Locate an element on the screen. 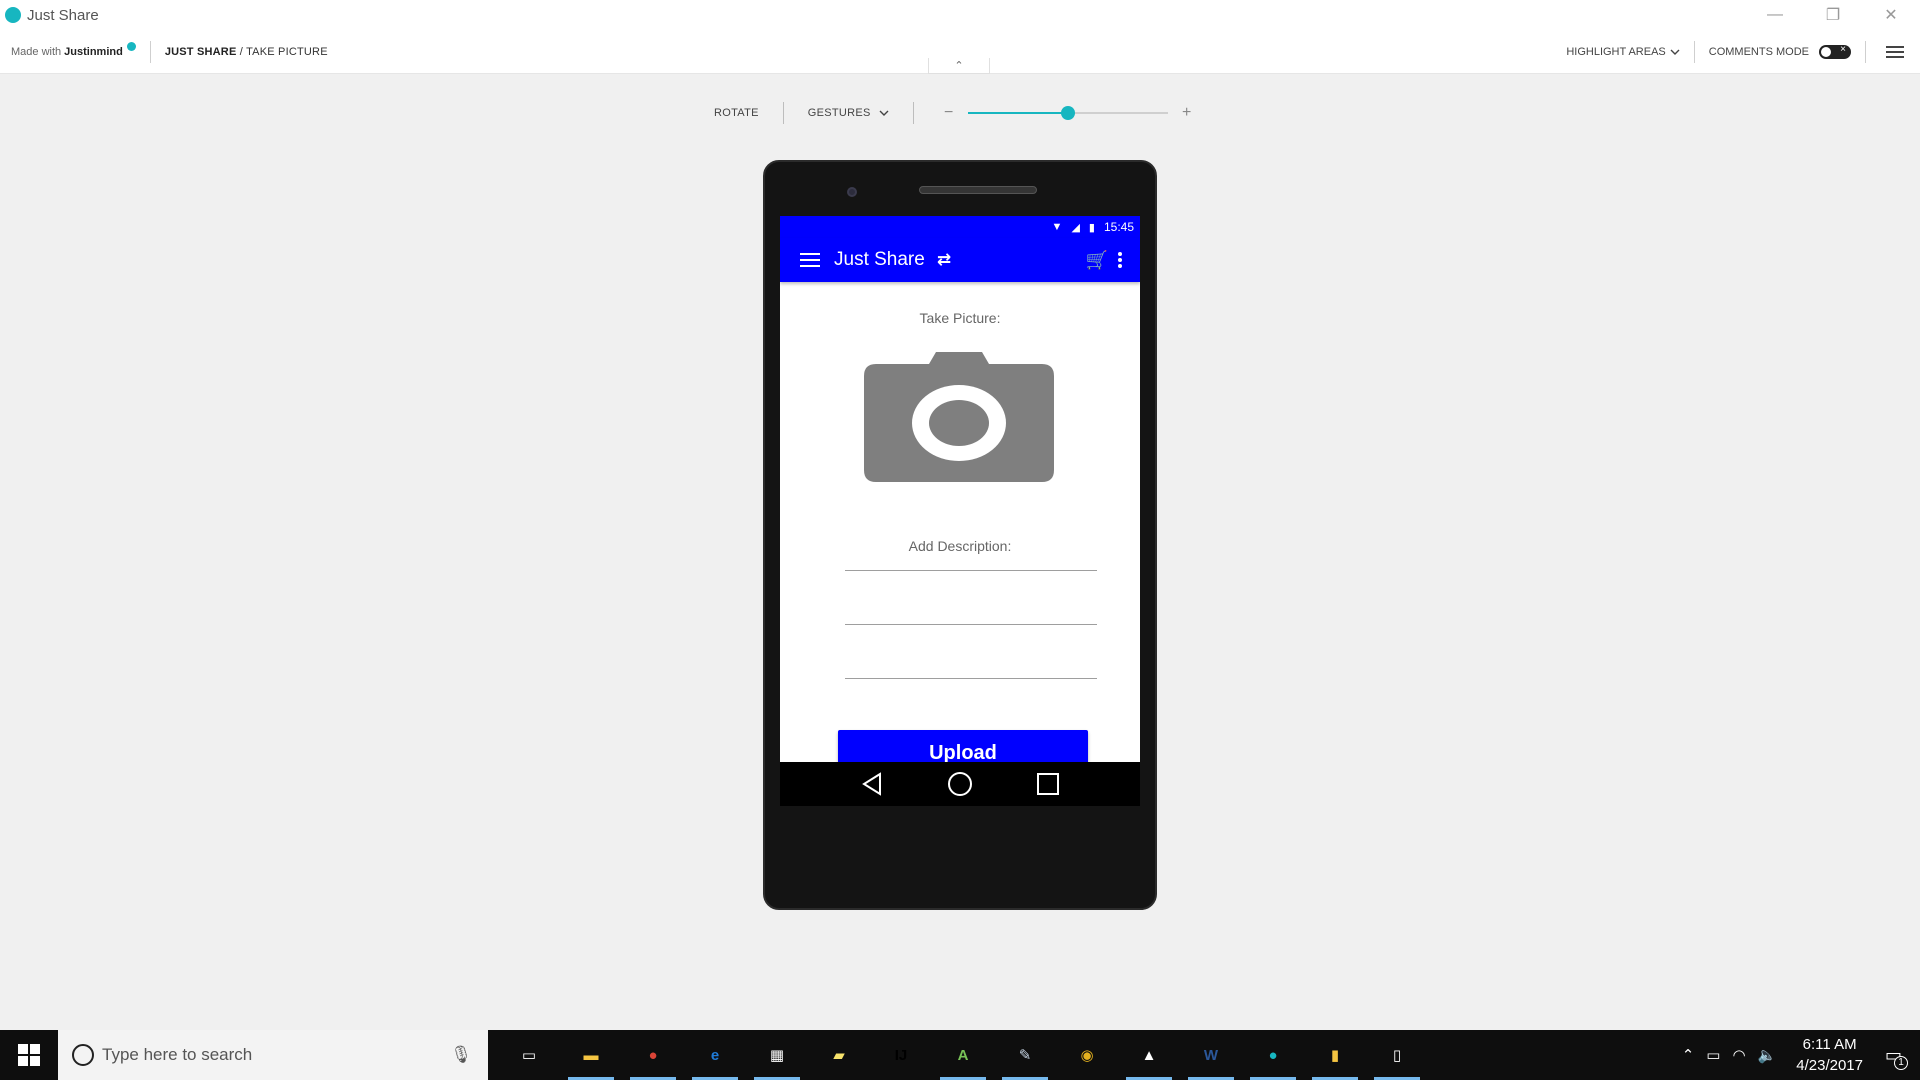  sticky-notes-icon: ▰ is located at coordinates (839, 1055).